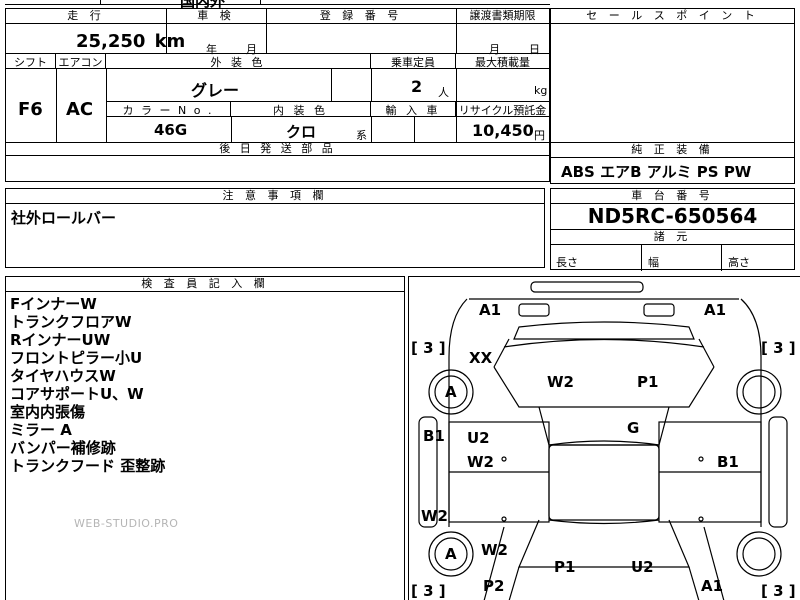 The image size is (800, 600). What do you see at coordinates (301, 132) in the screenshot?
I see `interior-color-value: クロ` at bounding box center [301, 132].